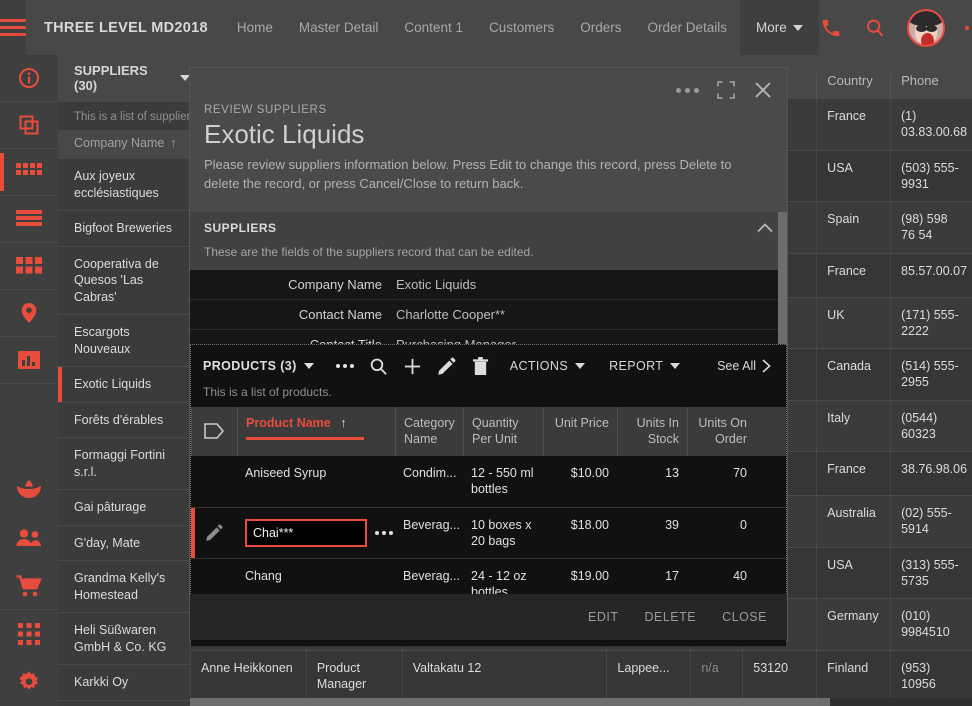 This screenshot has height=706, width=972. What do you see at coordinates (875, 28) in the screenshot?
I see `search-icon` at bounding box center [875, 28].